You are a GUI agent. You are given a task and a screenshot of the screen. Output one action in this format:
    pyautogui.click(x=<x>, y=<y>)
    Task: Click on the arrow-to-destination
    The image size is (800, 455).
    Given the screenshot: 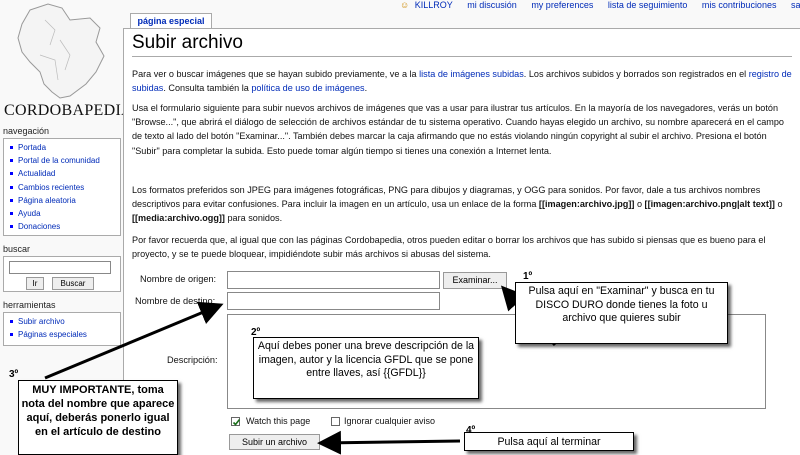 What is the action you would take?
    pyautogui.click(x=134, y=340)
    